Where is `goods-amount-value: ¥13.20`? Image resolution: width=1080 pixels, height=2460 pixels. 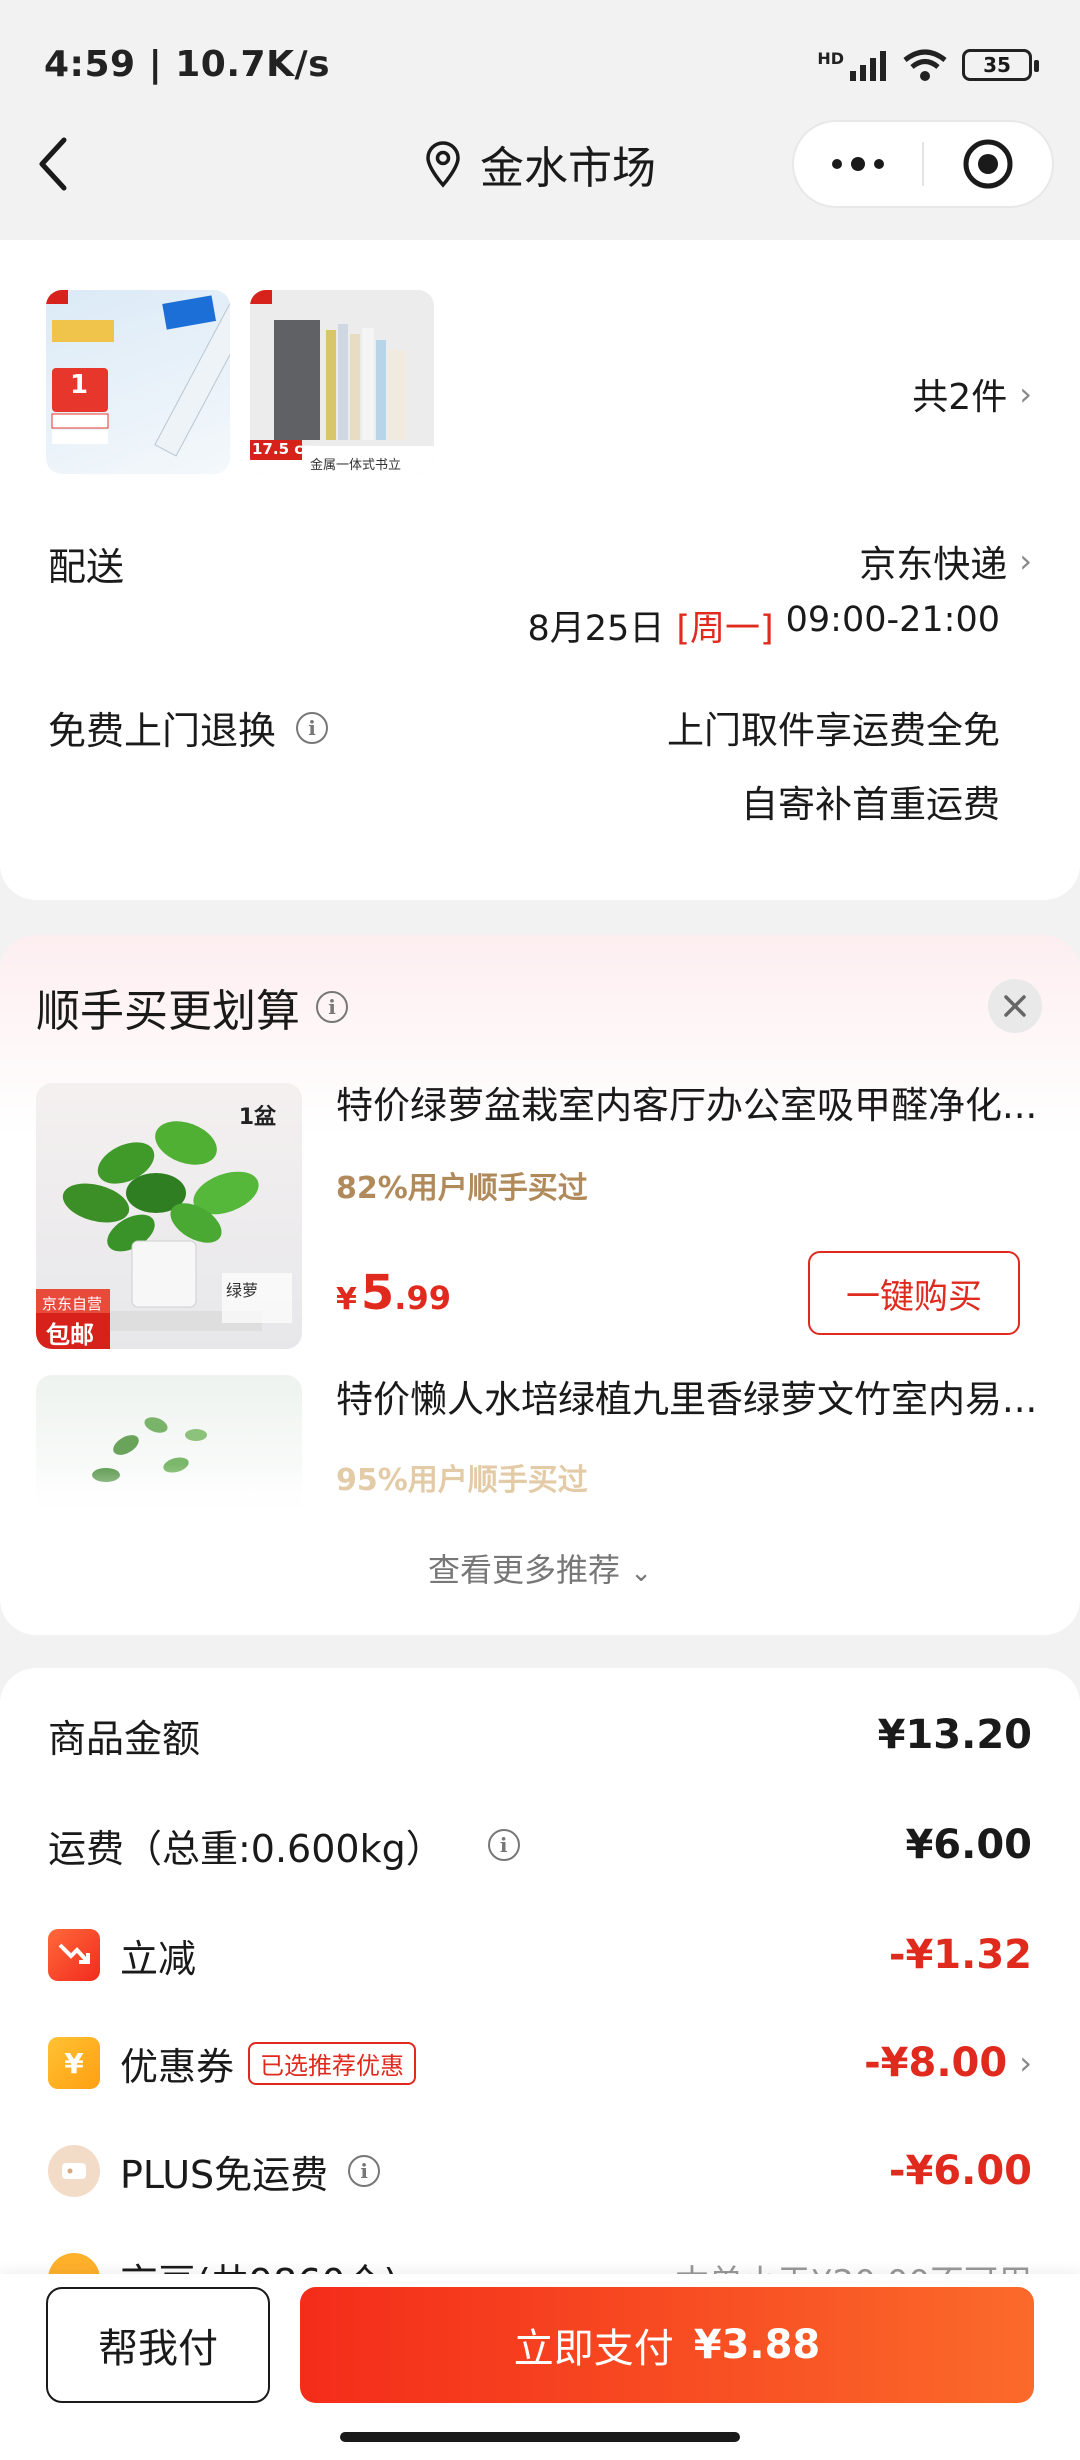
goods-amount-value: ¥13.20 is located at coordinates (954, 1735).